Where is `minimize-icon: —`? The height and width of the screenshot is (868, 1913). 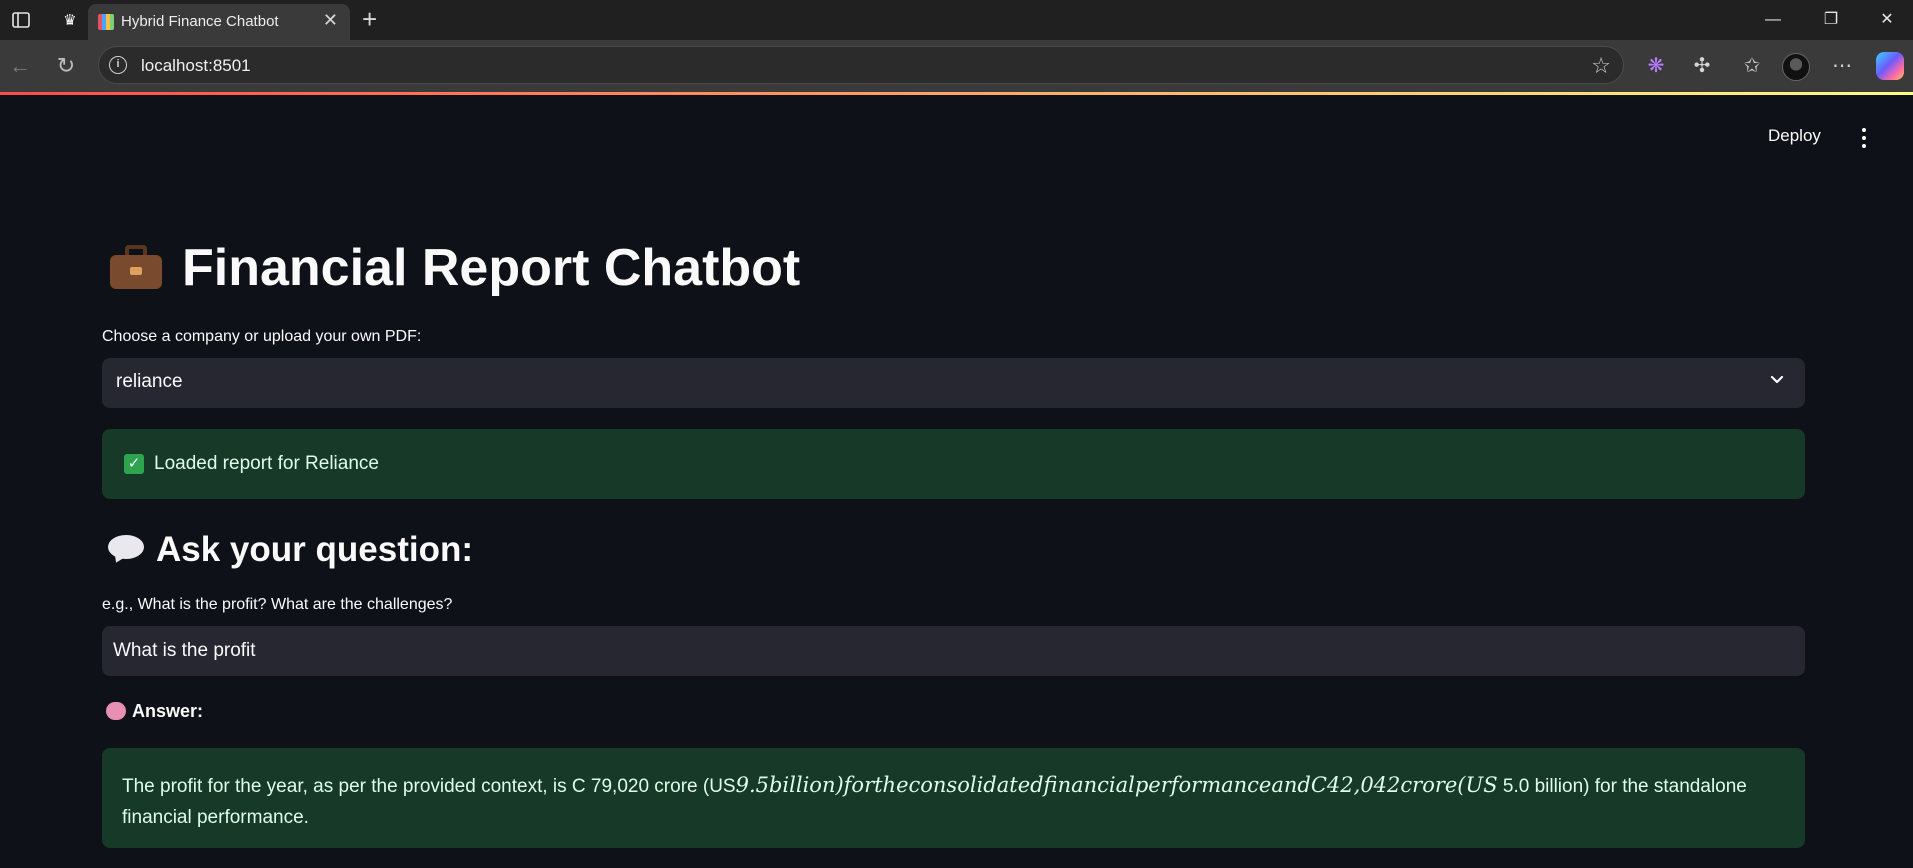 minimize-icon: — is located at coordinates (1773, 20).